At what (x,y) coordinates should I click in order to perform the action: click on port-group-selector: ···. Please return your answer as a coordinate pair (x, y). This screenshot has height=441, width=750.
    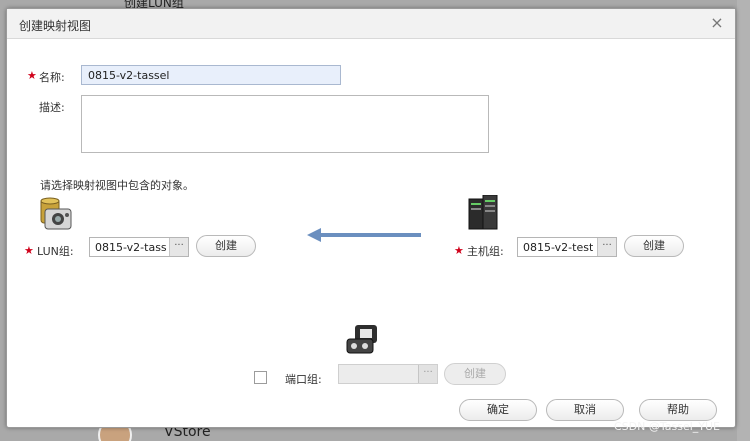
    Looking at the image, I should click on (388, 374).